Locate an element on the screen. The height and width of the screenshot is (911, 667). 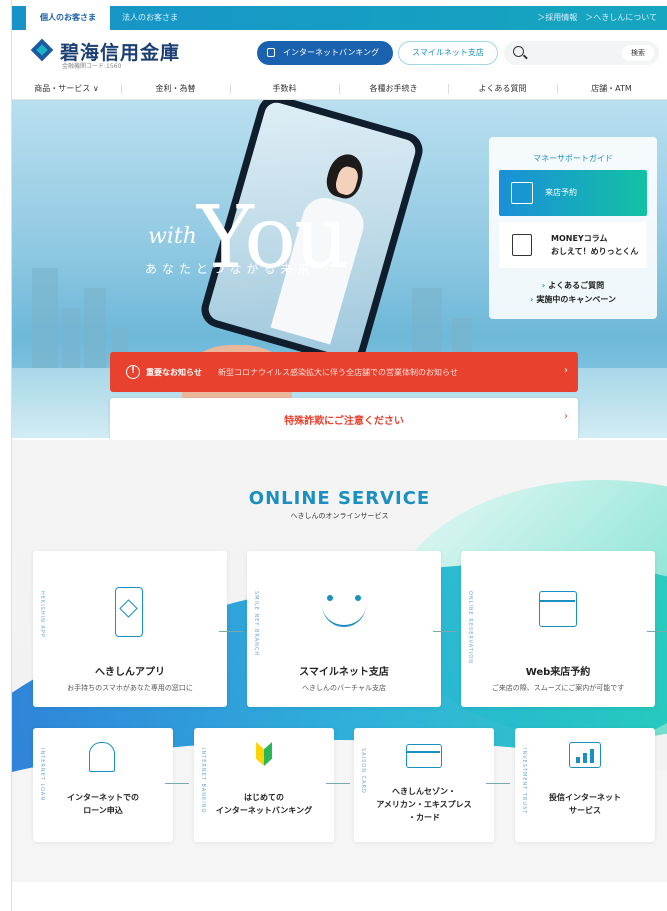
hero-with-text: with is located at coordinates (172, 236).